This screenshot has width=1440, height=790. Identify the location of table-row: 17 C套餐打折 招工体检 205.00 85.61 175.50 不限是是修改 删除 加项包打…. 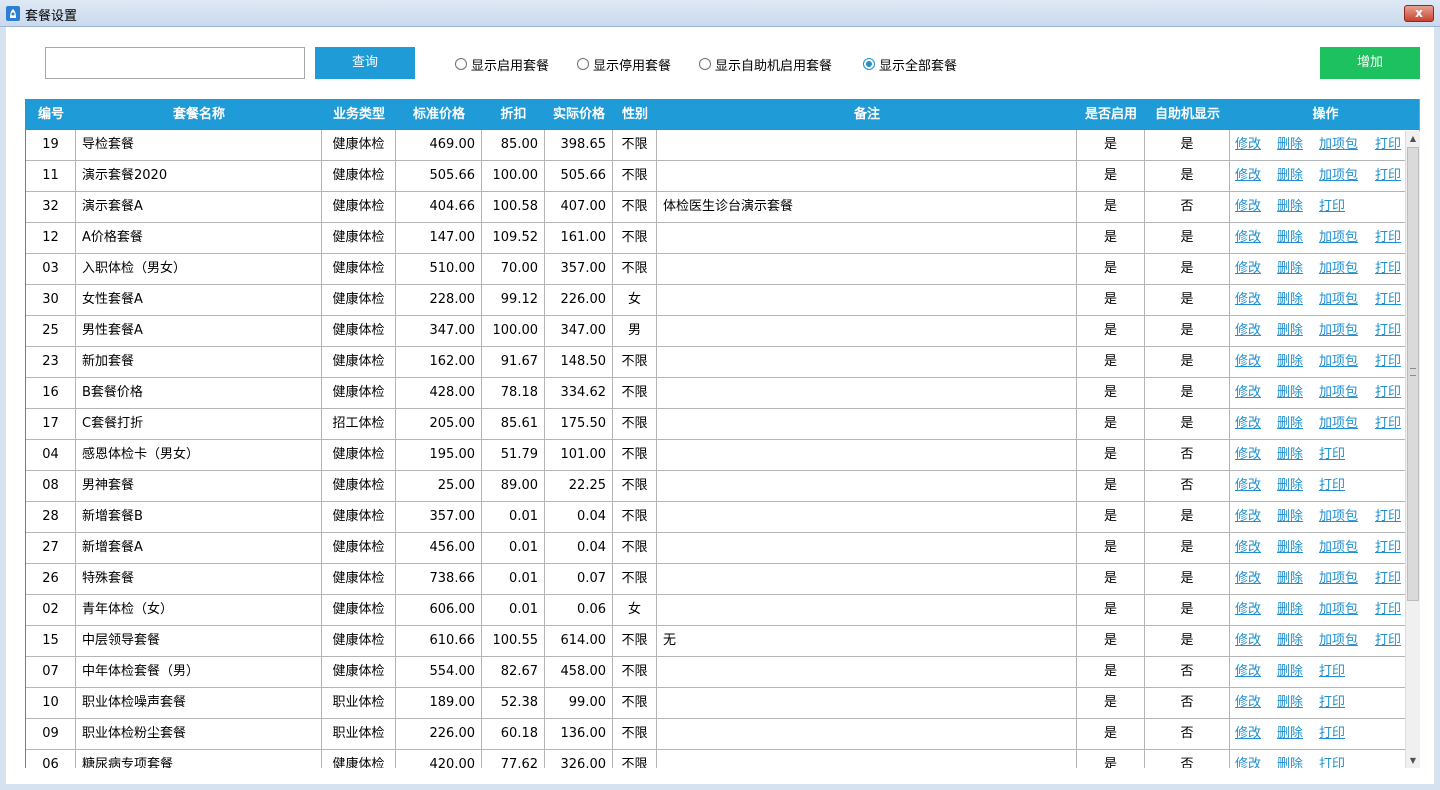
(716, 424).